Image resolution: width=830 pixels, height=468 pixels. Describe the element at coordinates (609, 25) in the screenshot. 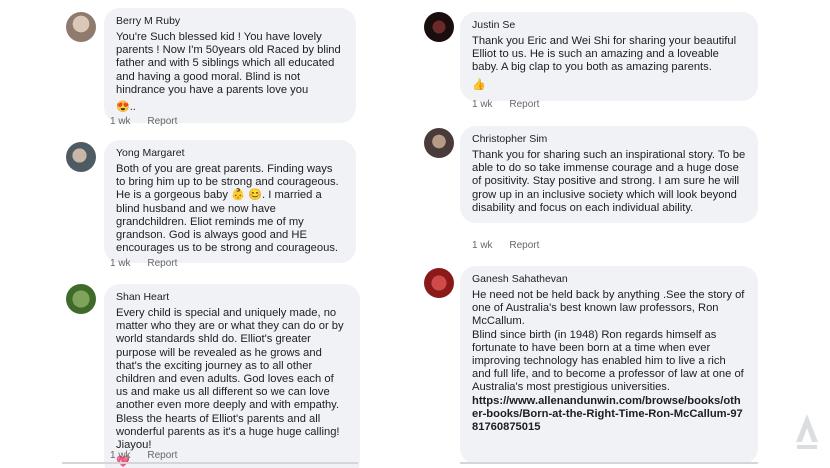

I see `comment-author: Justin Se` at that location.